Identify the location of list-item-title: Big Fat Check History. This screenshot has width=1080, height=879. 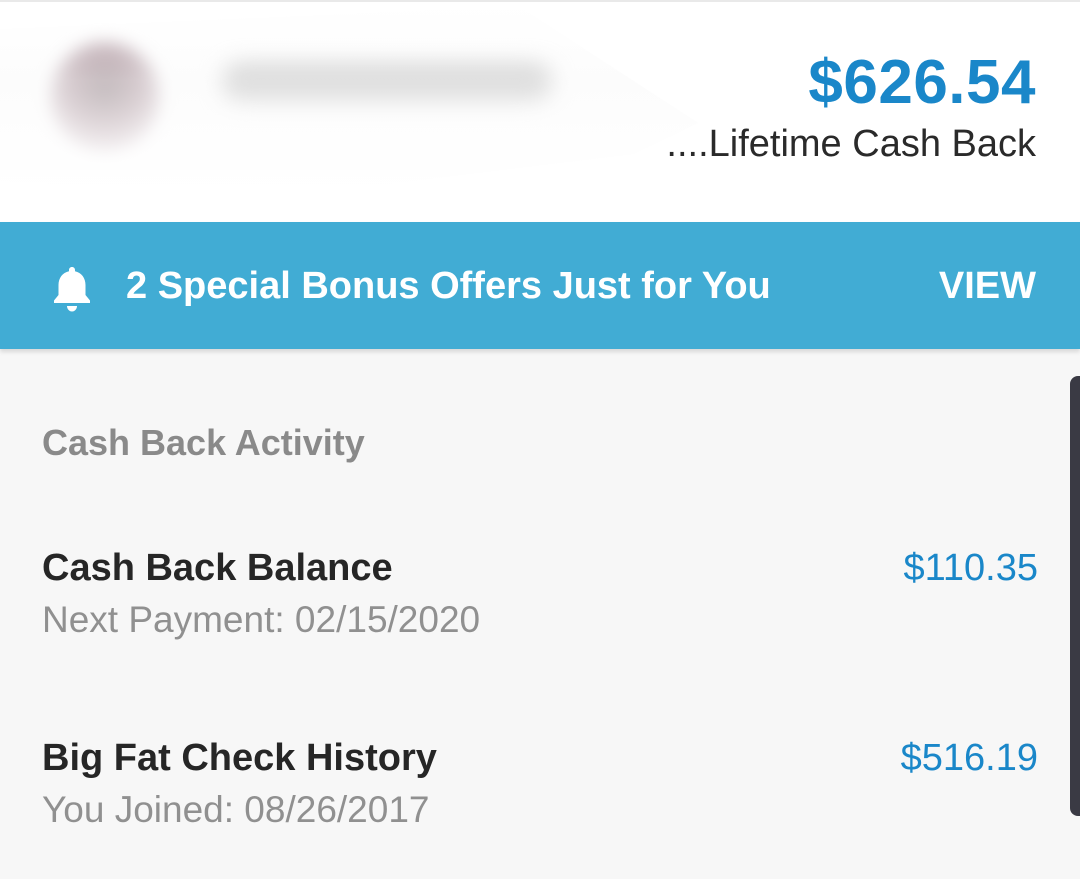
(239, 758).